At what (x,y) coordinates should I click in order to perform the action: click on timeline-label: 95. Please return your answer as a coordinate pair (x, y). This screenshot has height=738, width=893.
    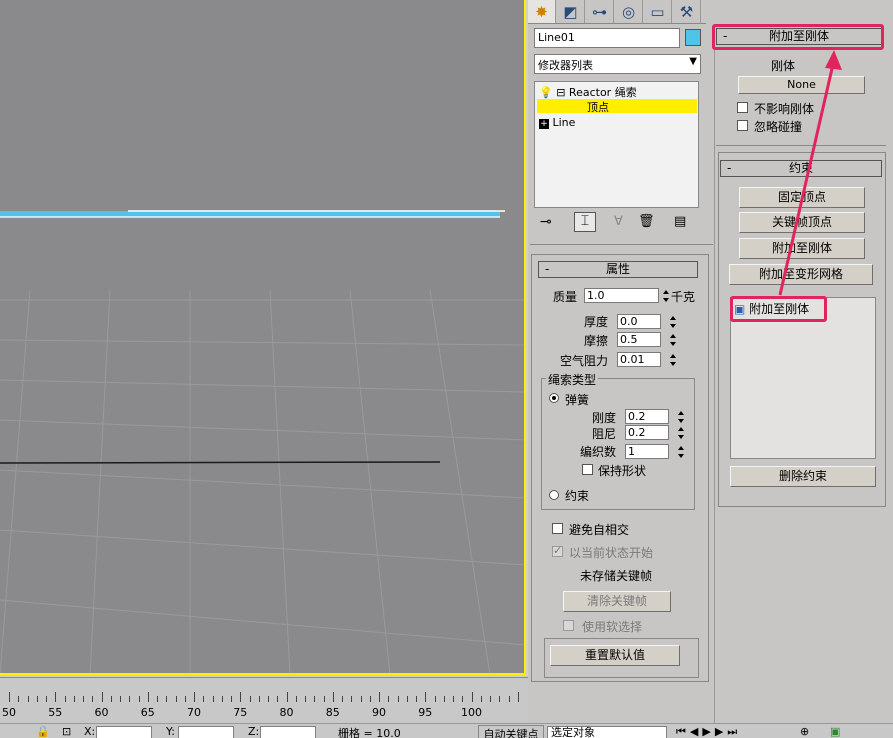
    Looking at the image, I should click on (425, 712).